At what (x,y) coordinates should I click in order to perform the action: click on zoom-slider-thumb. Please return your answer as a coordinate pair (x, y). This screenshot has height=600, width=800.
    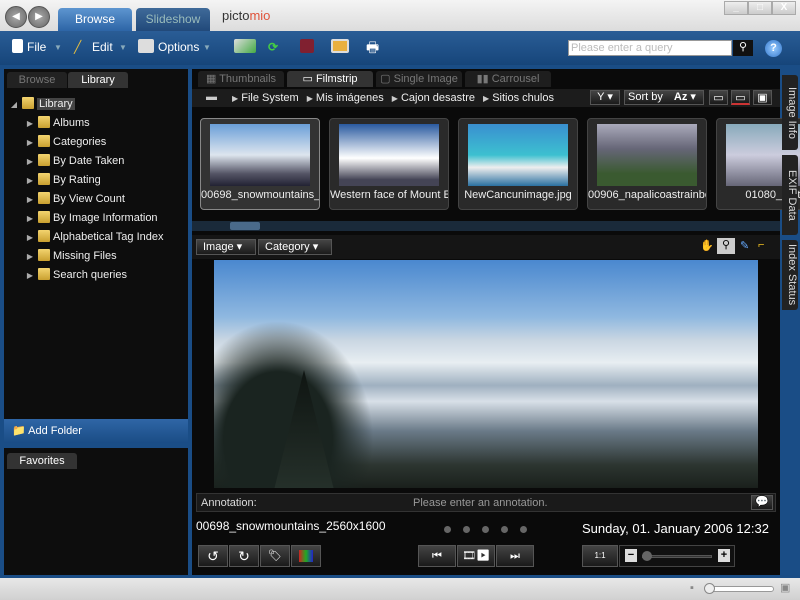
    Looking at the image, I should click on (647, 556).